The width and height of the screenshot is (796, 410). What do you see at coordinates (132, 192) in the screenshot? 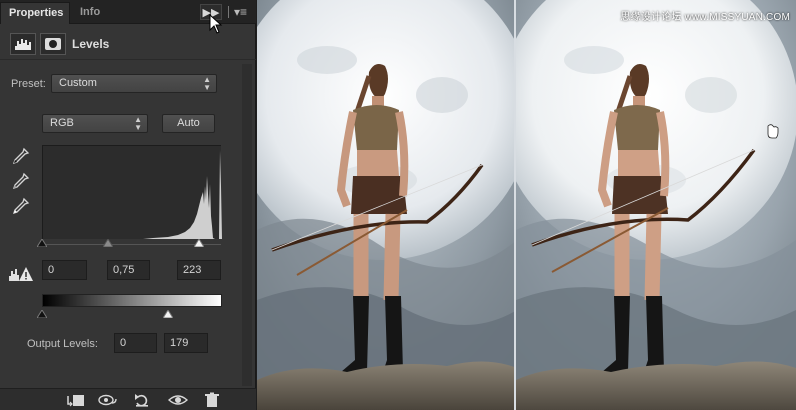
I see `levels-histogram` at bounding box center [132, 192].